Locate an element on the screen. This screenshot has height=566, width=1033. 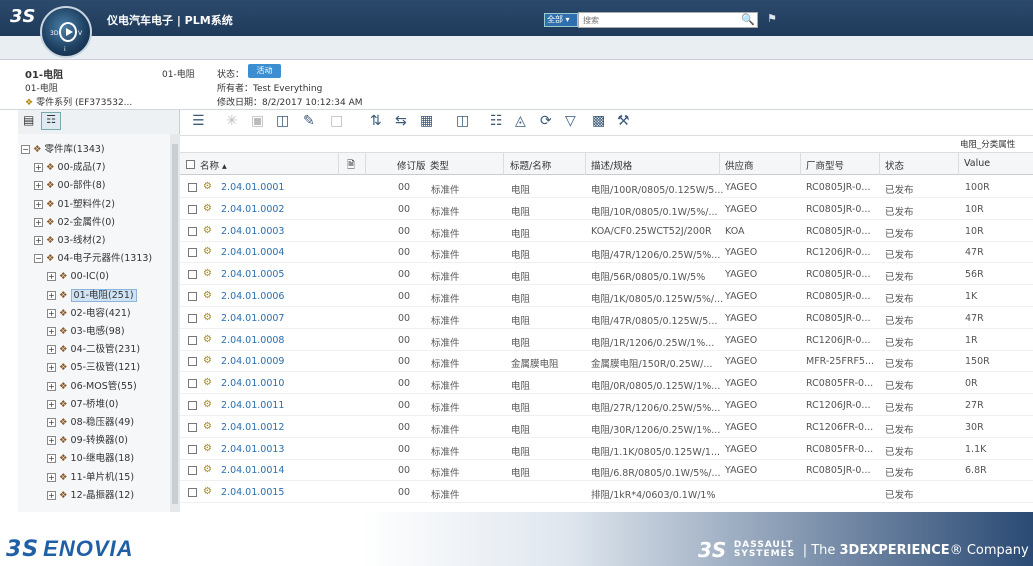
part-number-link: 2.04.01.0006 is located at coordinates (252, 296).